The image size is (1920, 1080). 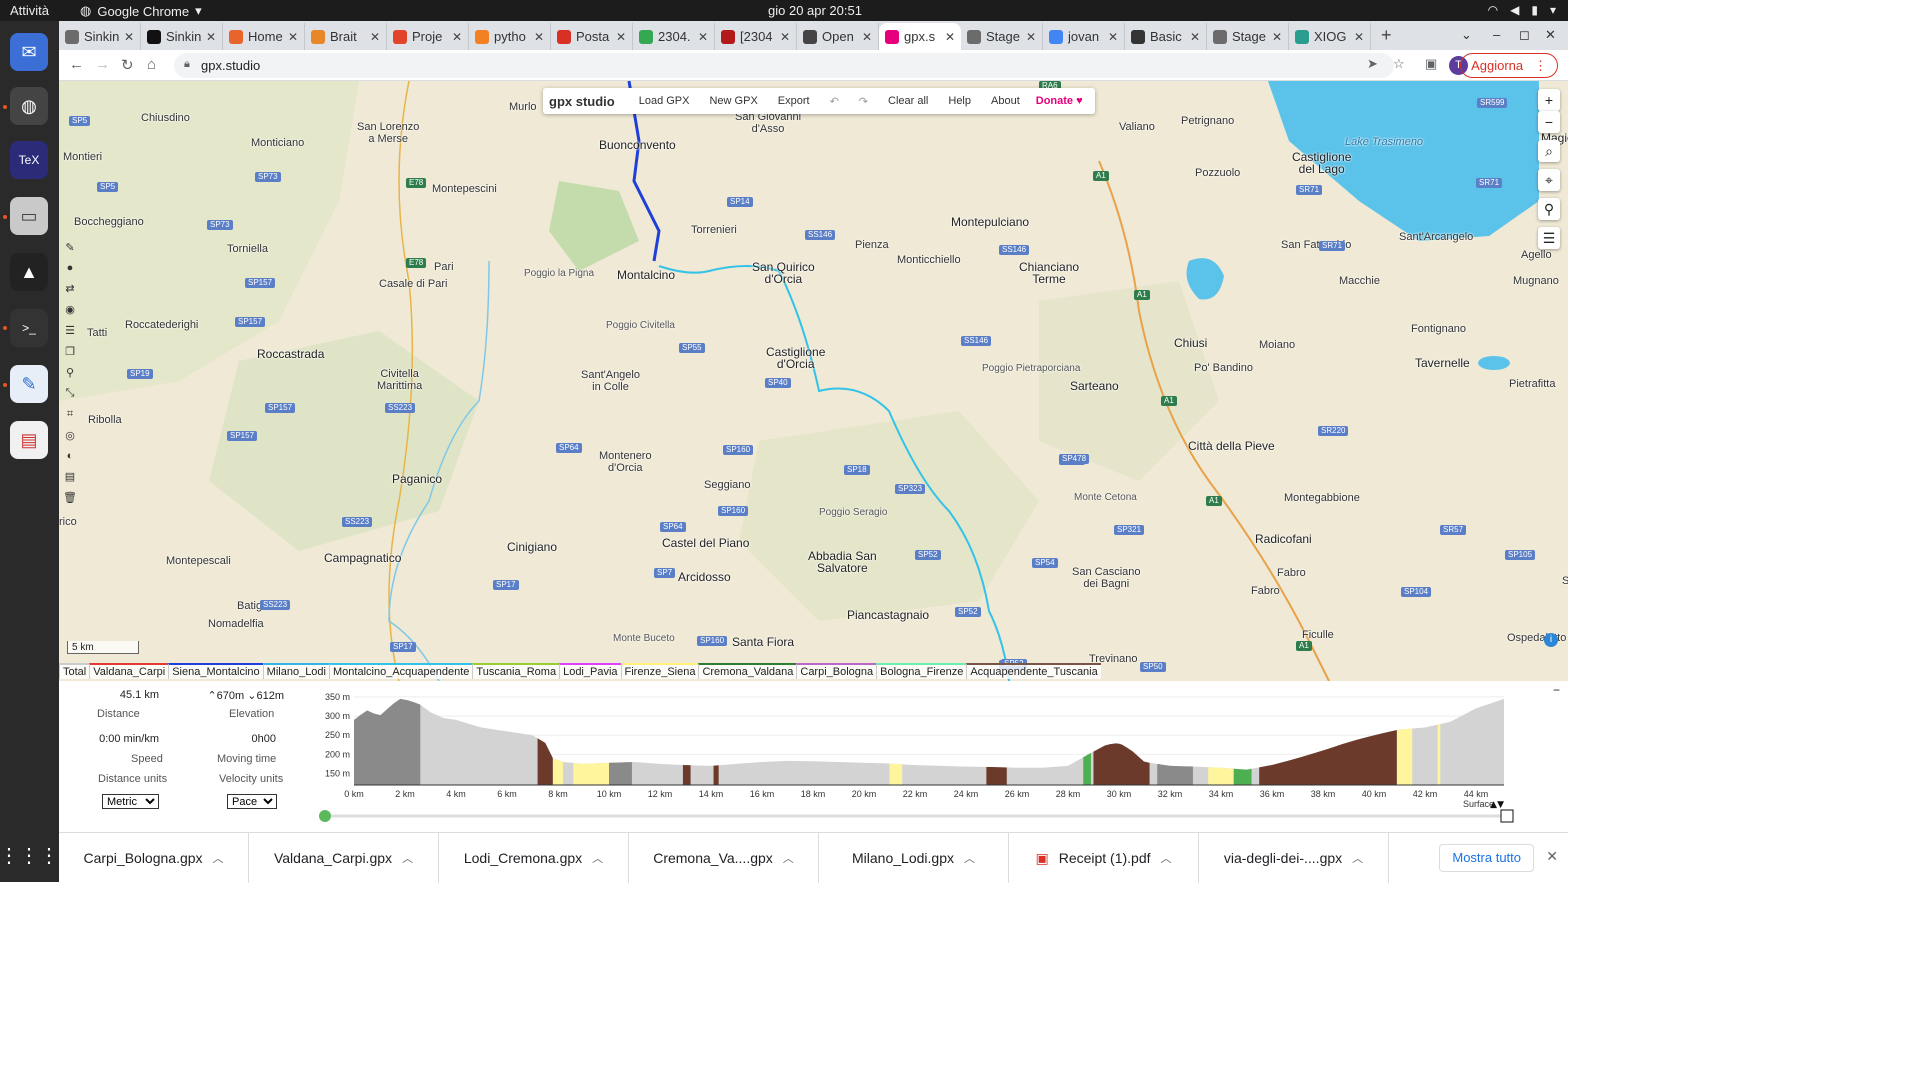 I want to click on download-item: Lodi_Cremona.gpx ︿, so click(x=534, y=858).